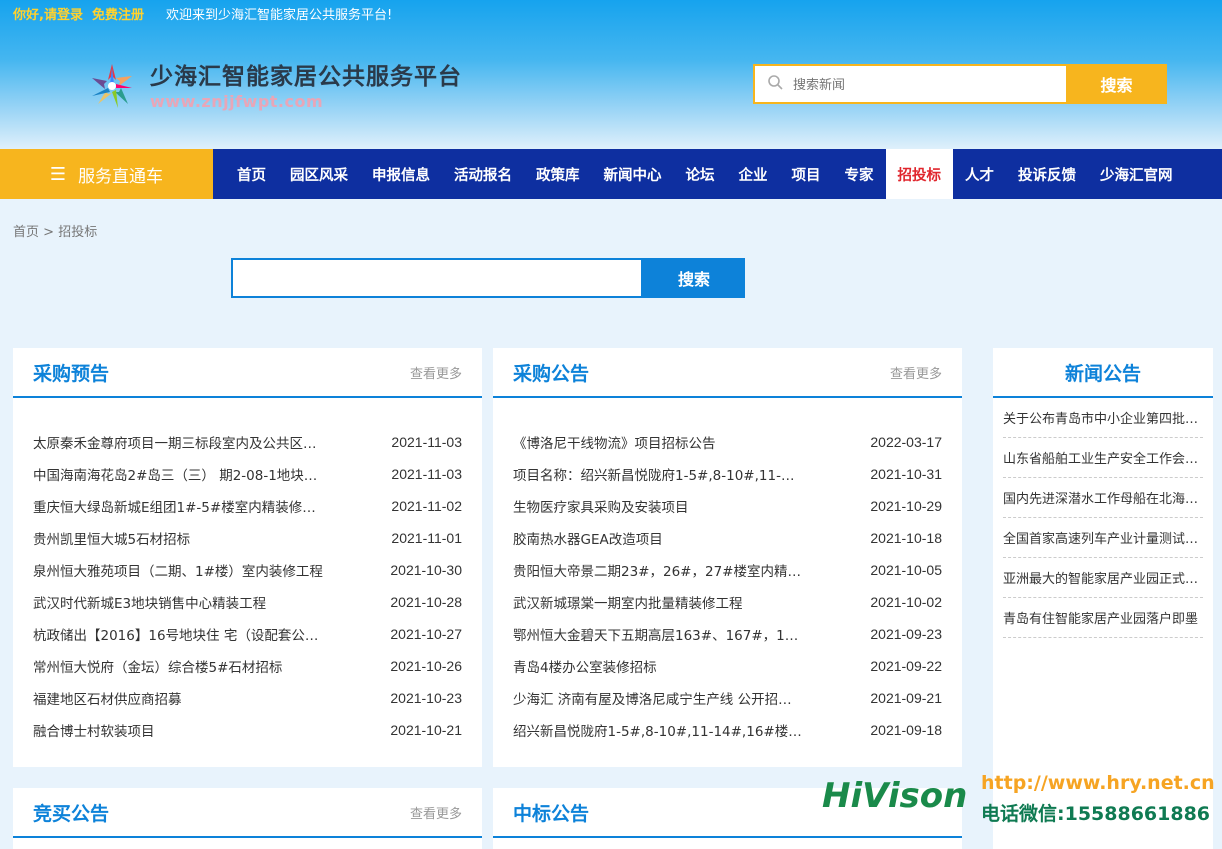 The width and height of the screenshot is (1222, 849). Describe the element at coordinates (694, 278) in the screenshot. I see `main-search-button: 搜索` at that location.